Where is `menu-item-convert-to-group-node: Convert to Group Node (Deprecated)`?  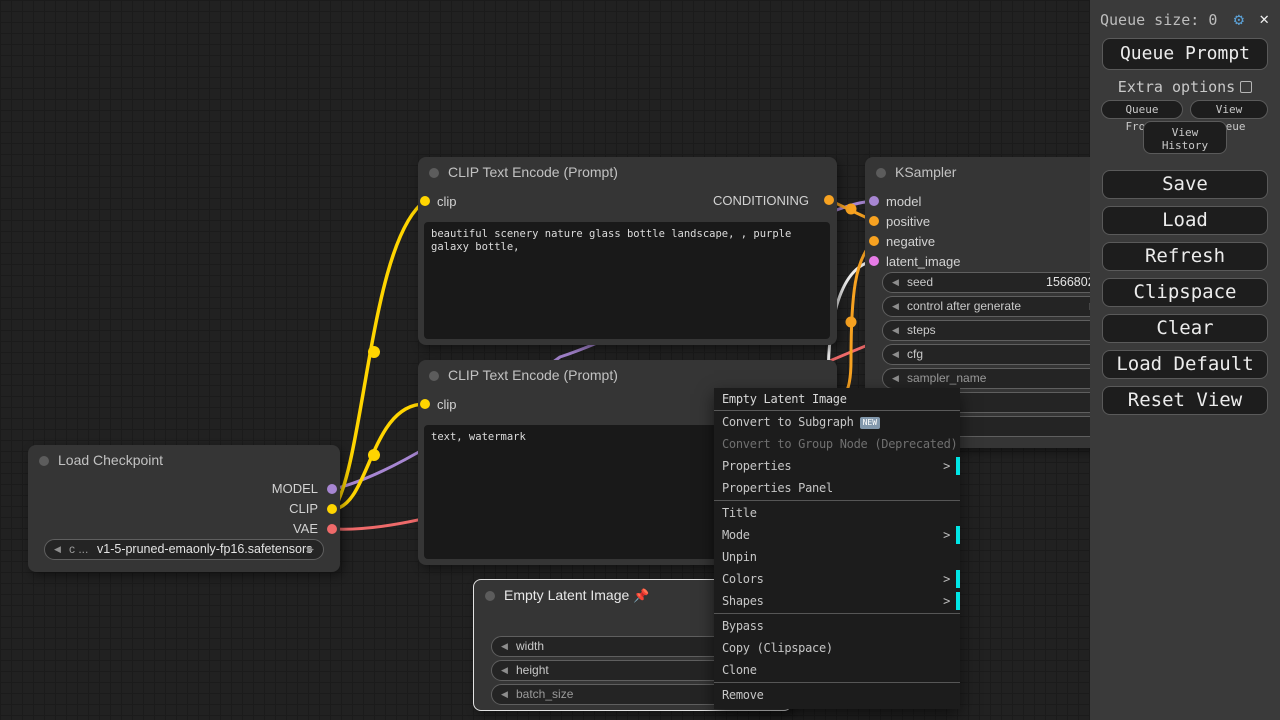
menu-item-convert-to-group-node: Convert to Group Node (Deprecated) is located at coordinates (840, 444).